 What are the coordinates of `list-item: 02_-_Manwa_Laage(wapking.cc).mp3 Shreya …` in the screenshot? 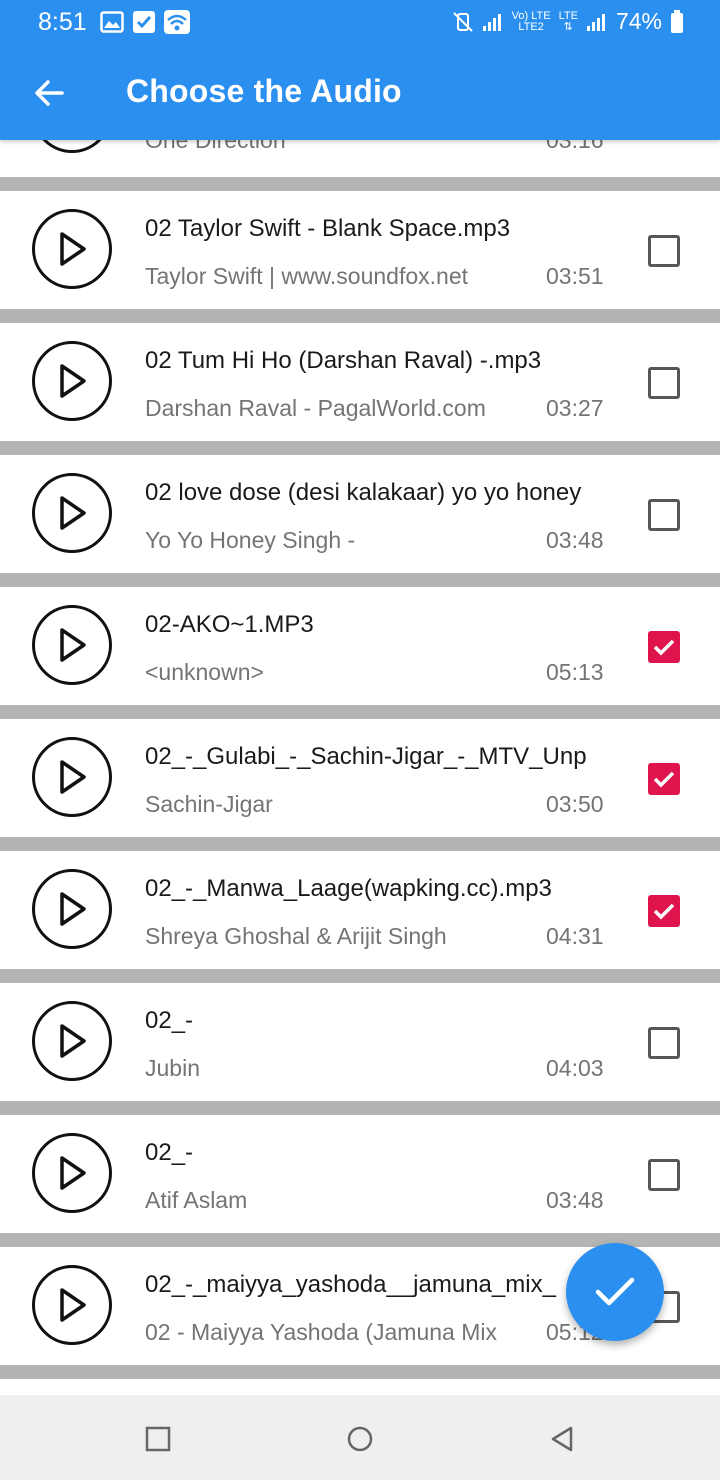 It's located at (360, 910).